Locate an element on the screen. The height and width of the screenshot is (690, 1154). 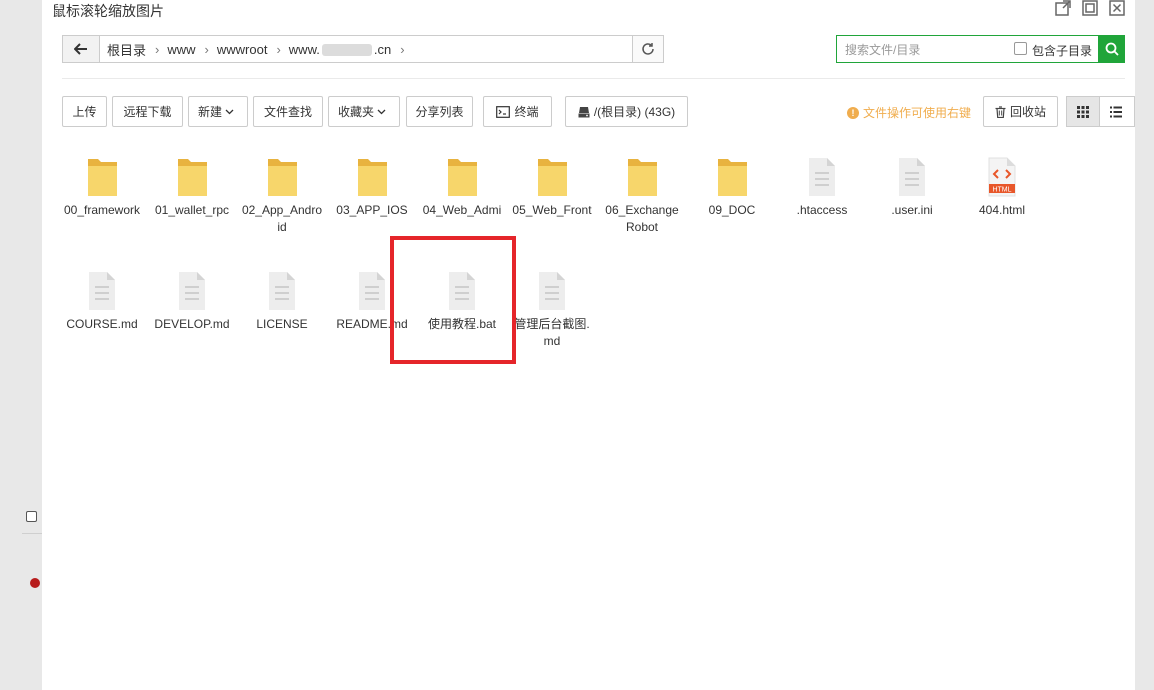
divider is located at coordinates (593, 78).